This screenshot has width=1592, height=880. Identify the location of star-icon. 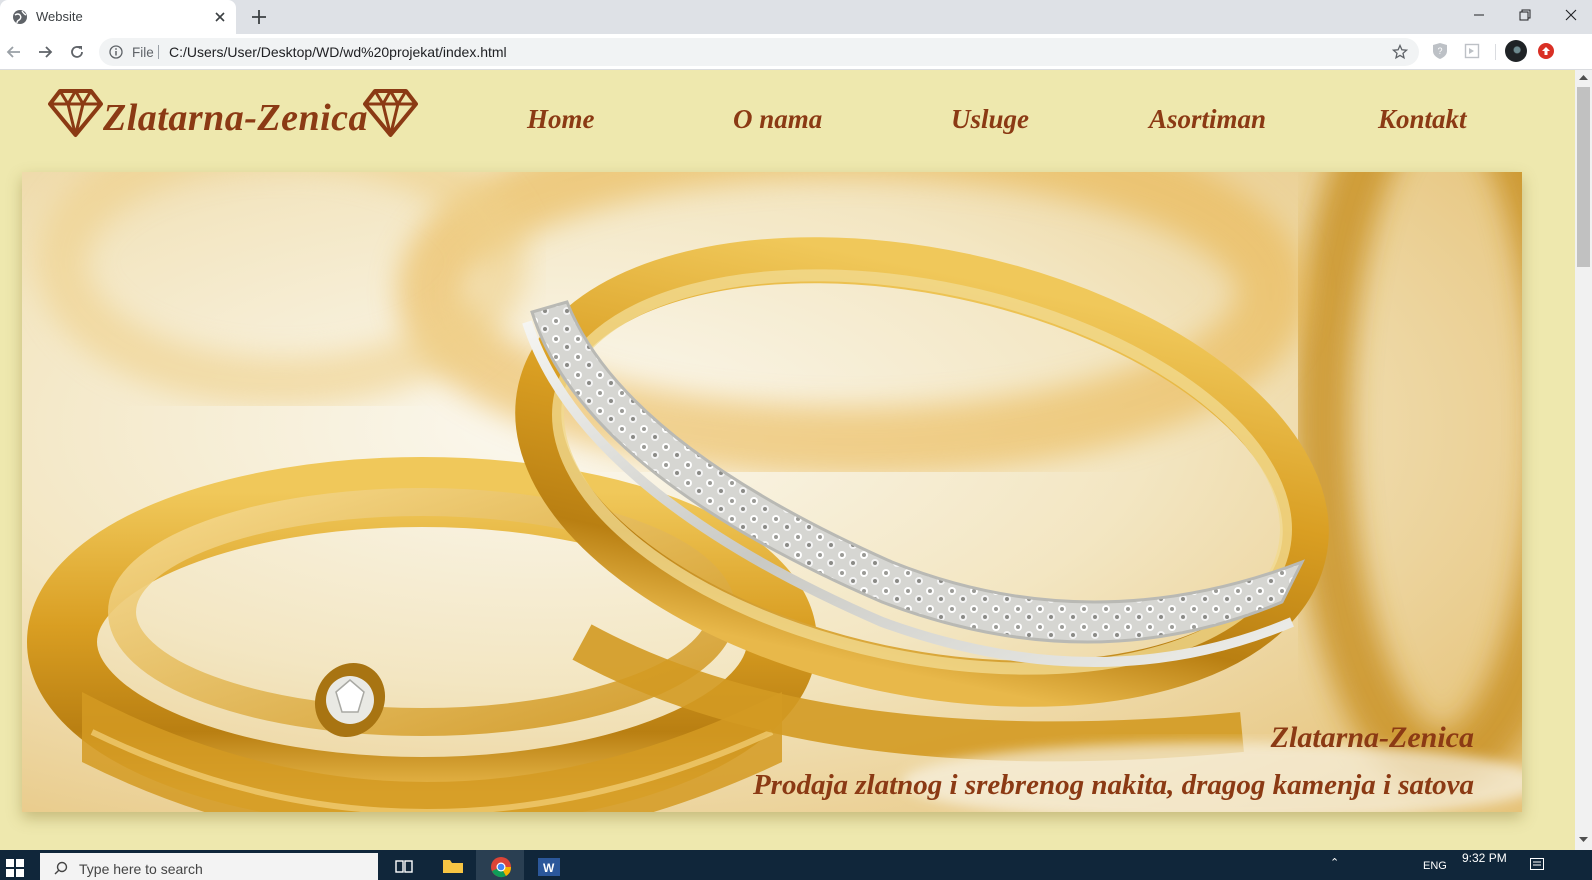
(1400, 52).